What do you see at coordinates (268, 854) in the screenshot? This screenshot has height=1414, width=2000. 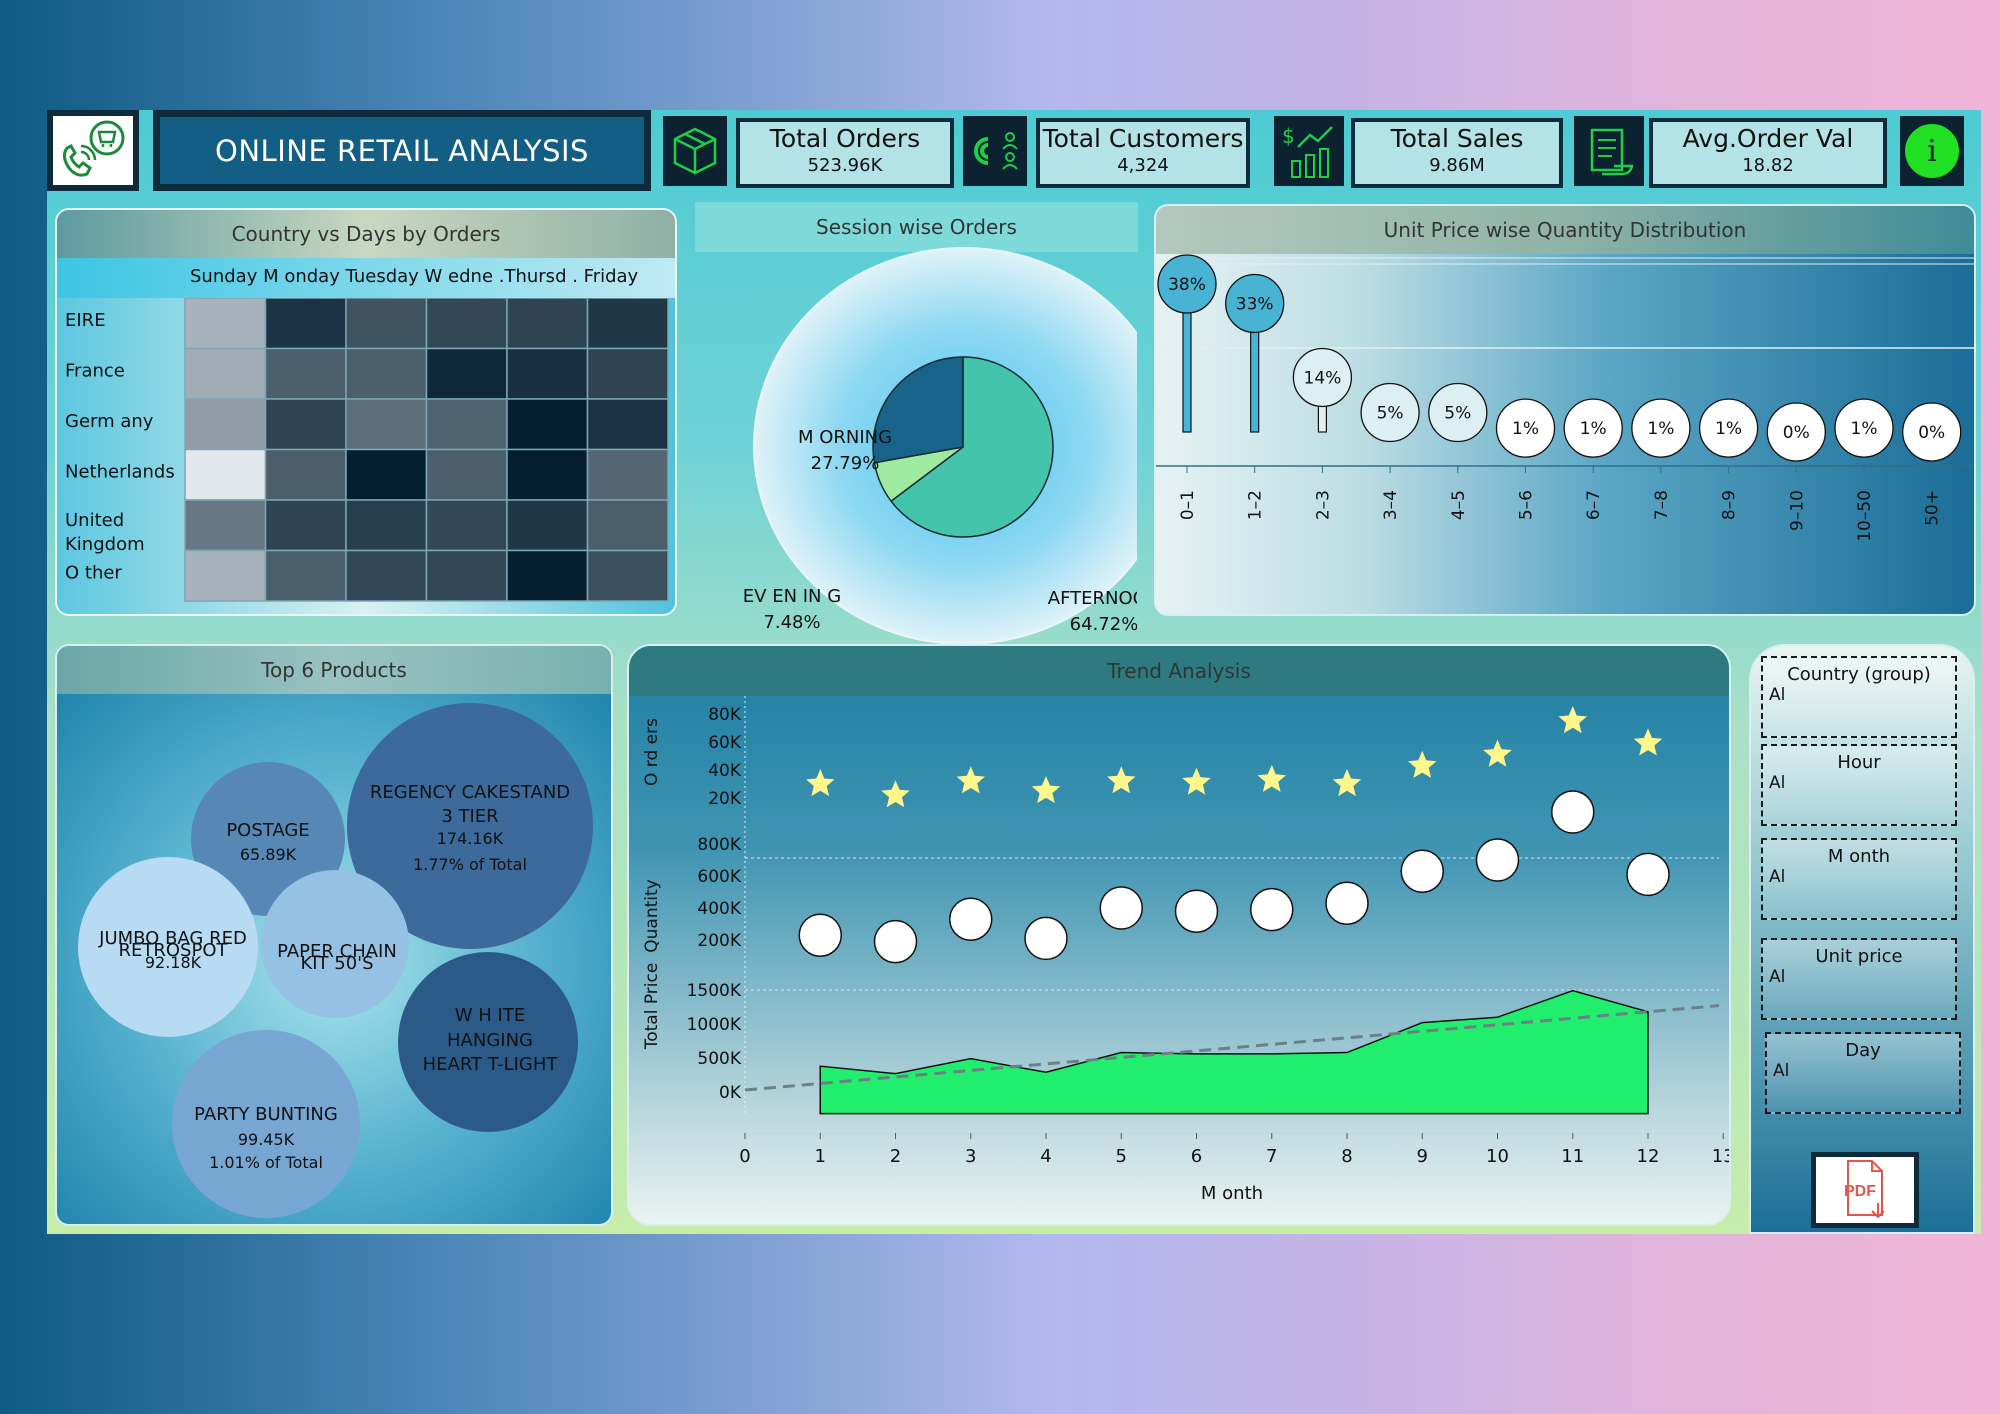 I see `product-value: 65.89K` at bounding box center [268, 854].